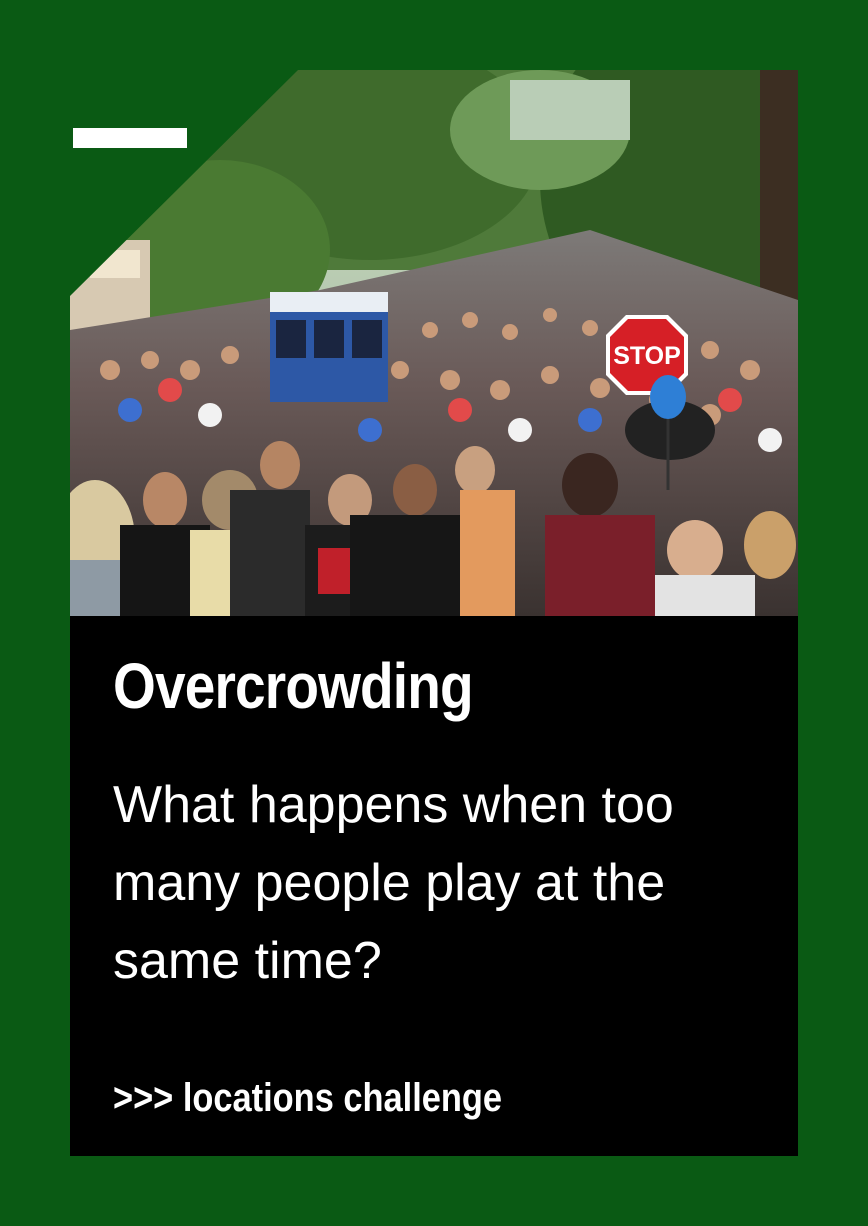  What do you see at coordinates (293, 686) in the screenshot?
I see `poster-title: Overcrowding` at bounding box center [293, 686].